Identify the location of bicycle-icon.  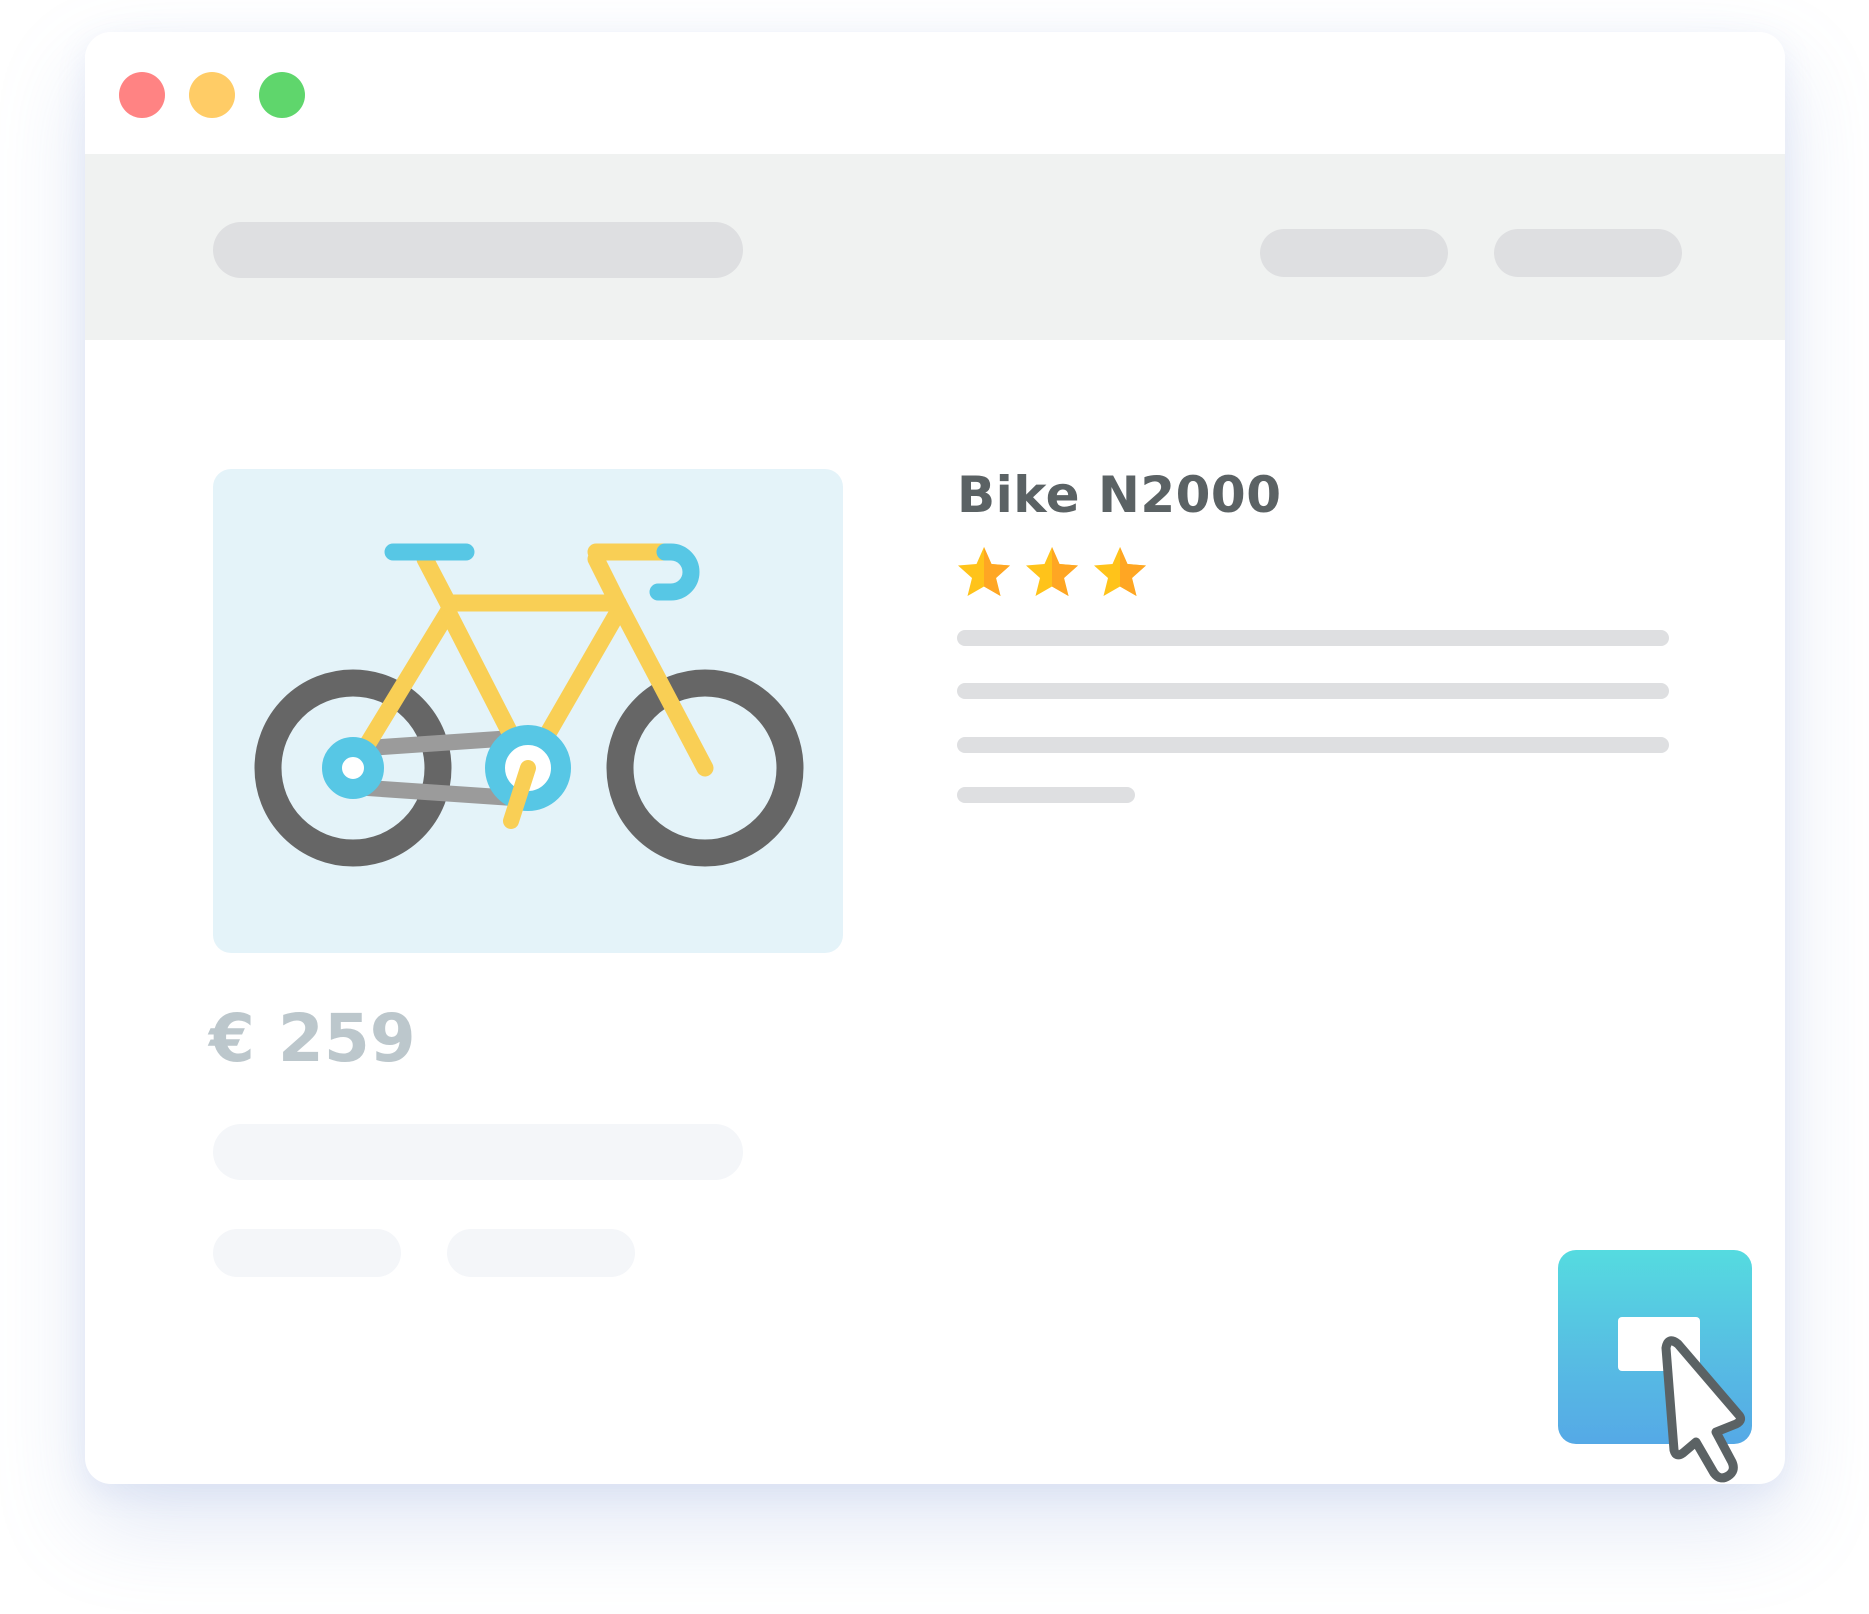
(529, 705).